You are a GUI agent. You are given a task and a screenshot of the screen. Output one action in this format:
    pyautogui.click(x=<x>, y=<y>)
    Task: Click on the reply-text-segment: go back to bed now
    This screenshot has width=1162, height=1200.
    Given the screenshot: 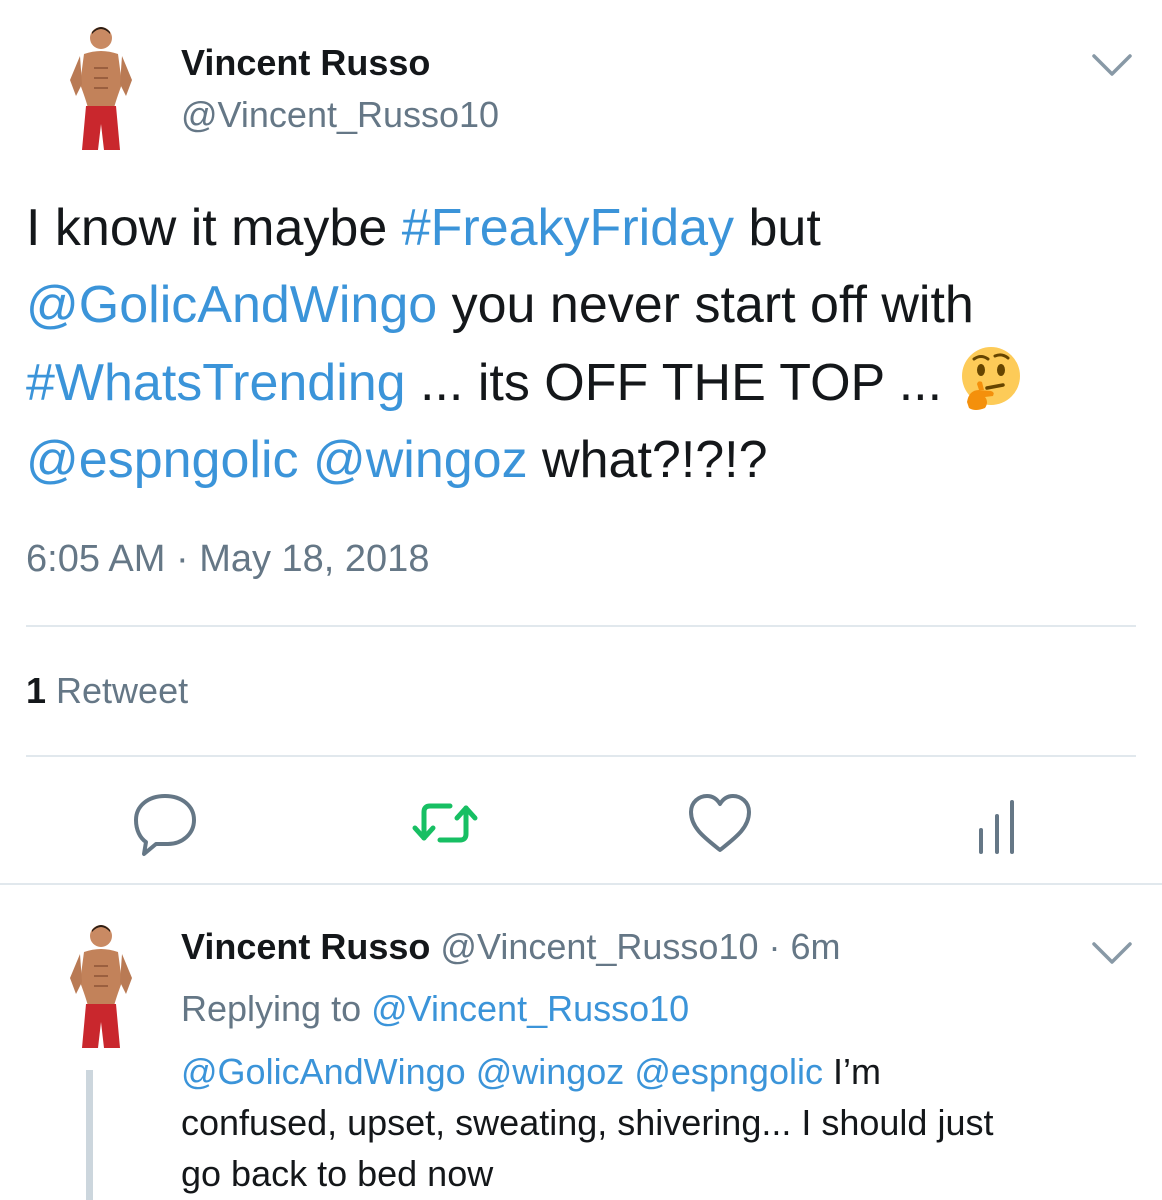 What is the action you would take?
    pyautogui.click(x=337, y=1173)
    